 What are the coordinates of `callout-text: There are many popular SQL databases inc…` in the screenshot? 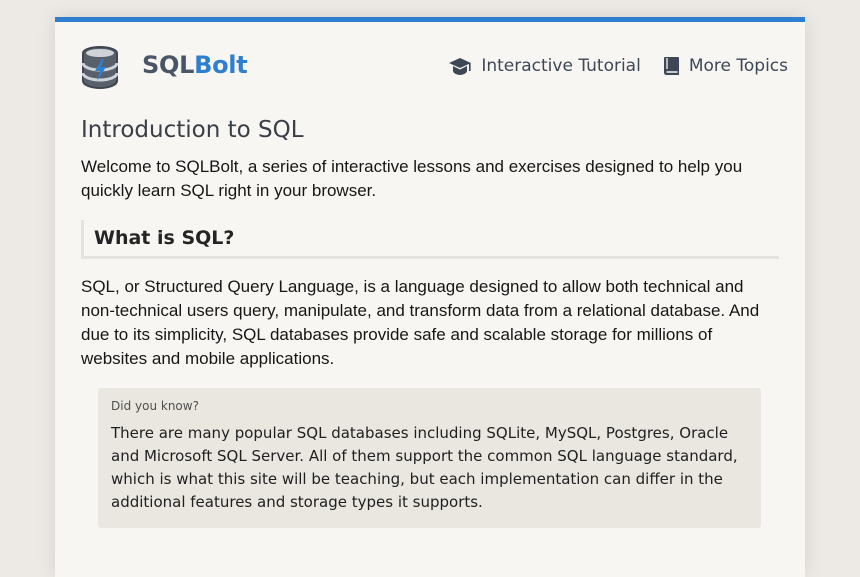 It's located at (424, 467).